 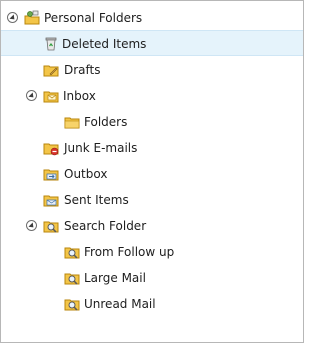 What do you see at coordinates (79, 96) in the screenshot?
I see `tree-node-label: Inbox` at bounding box center [79, 96].